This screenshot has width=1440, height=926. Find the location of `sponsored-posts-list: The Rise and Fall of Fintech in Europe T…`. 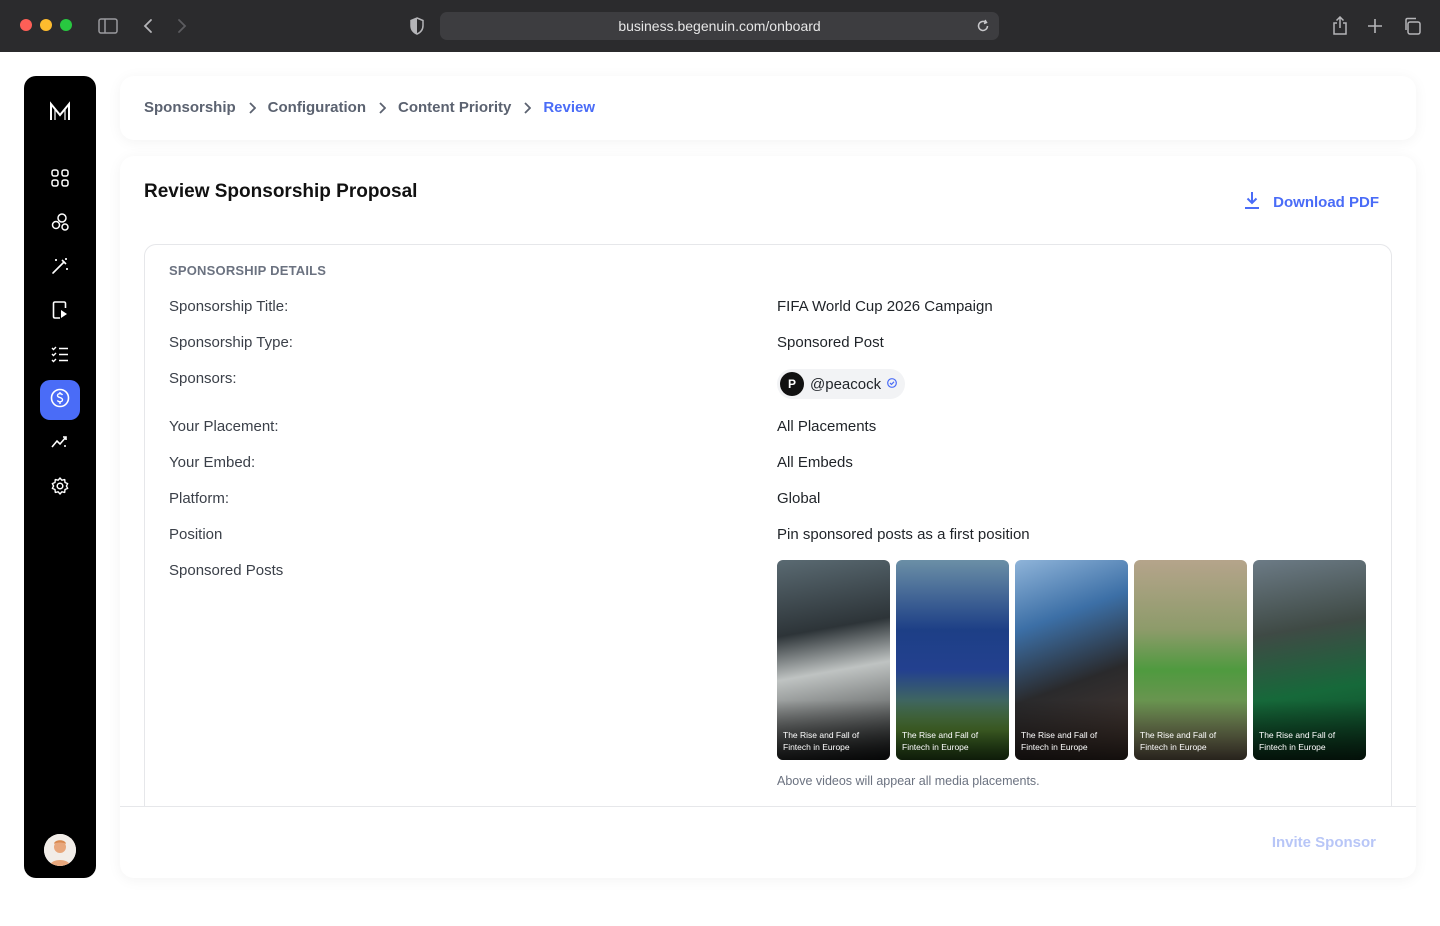

sponsored-posts-list: The Rise and Fall of Fintech in Europe T… is located at coordinates (1071, 660).